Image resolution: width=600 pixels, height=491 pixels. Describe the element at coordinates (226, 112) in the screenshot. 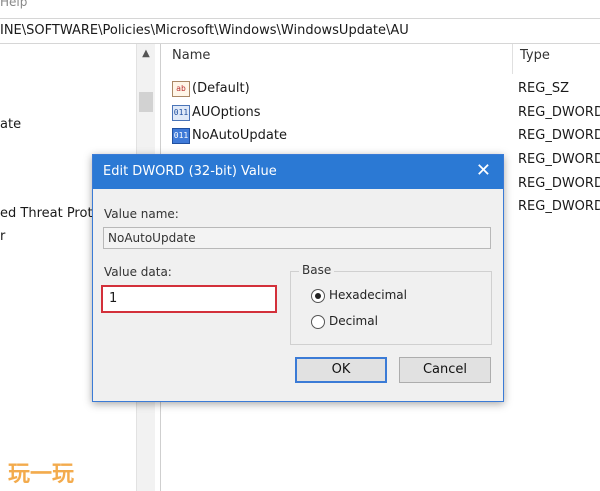

I see `value-name: AUOptions` at that location.